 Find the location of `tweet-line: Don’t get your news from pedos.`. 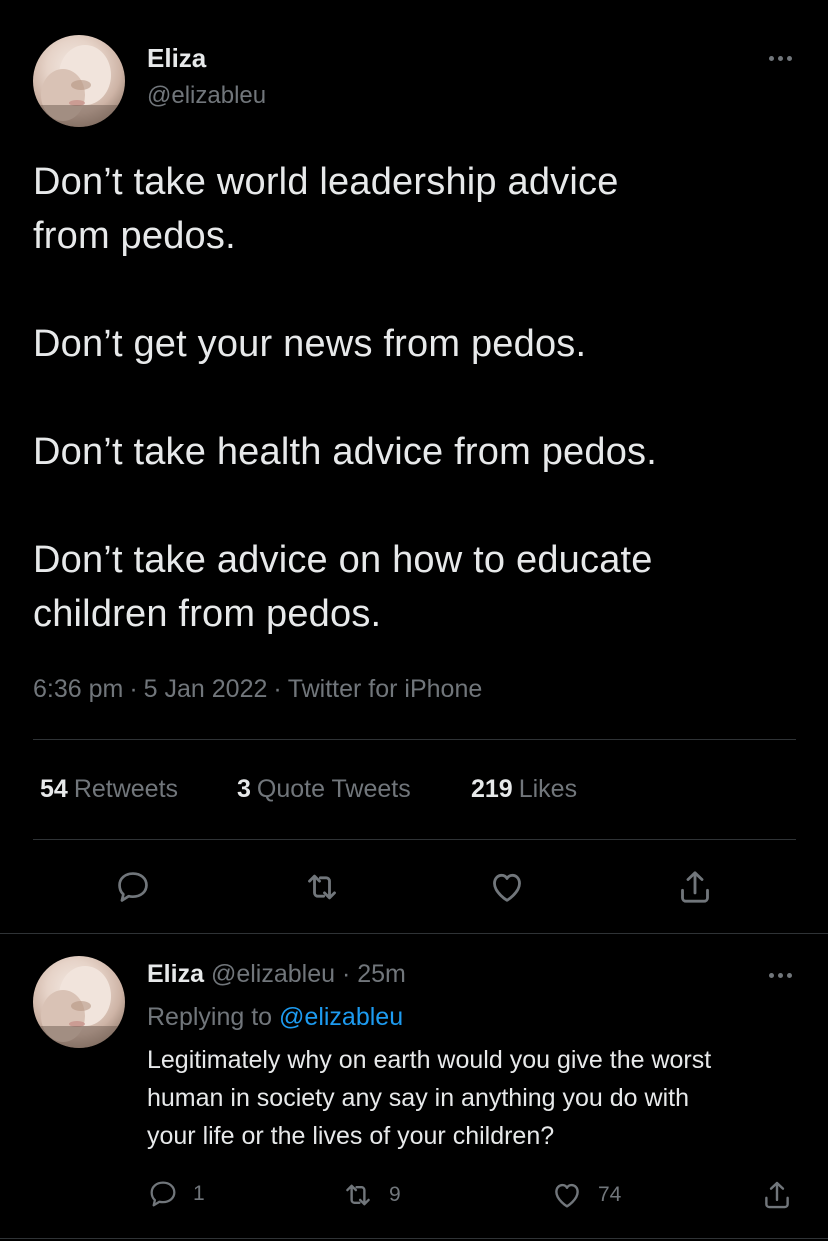

tweet-line: Don’t get your news from pedos. is located at coordinates (310, 344).